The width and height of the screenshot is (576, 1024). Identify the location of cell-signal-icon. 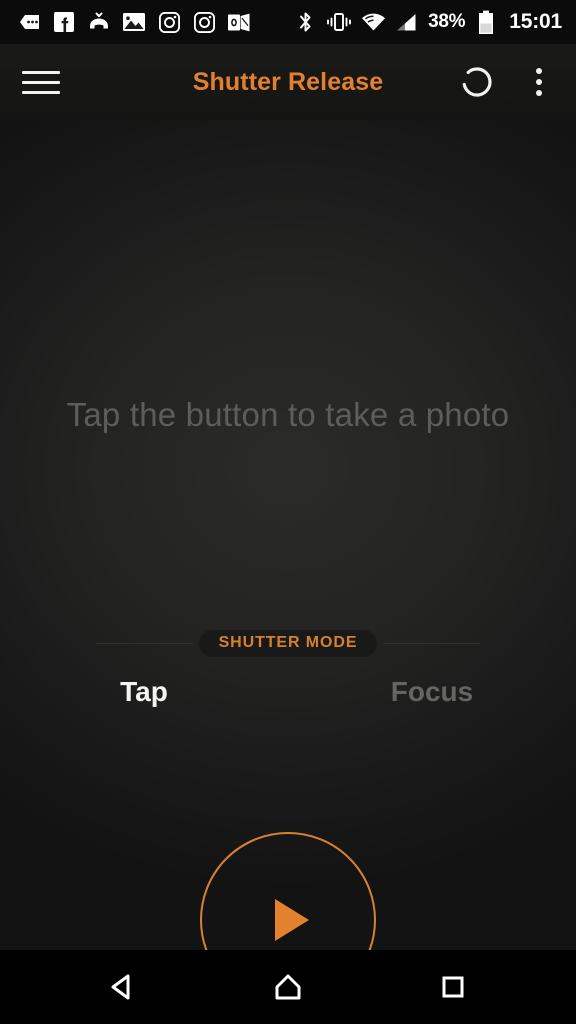
(407, 22).